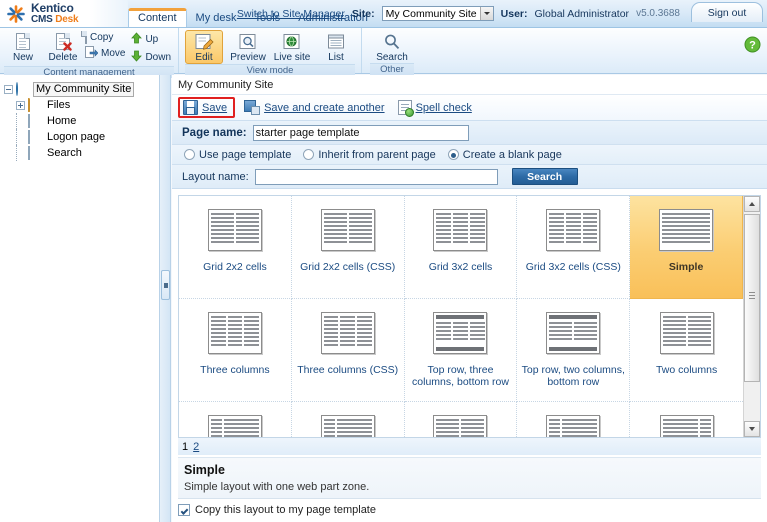  I want to click on radio-icon, so click(309, 154).